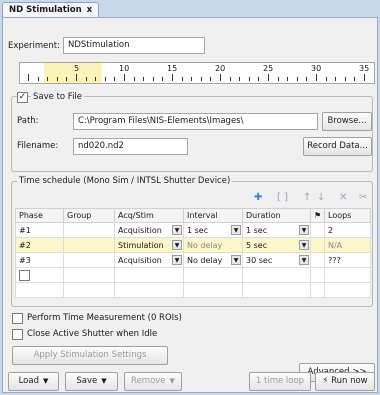  I want to click on table-row: #1 Acquisition ▼ 1 sec ▼ 1 sec ▼ 2, so click(193, 230).